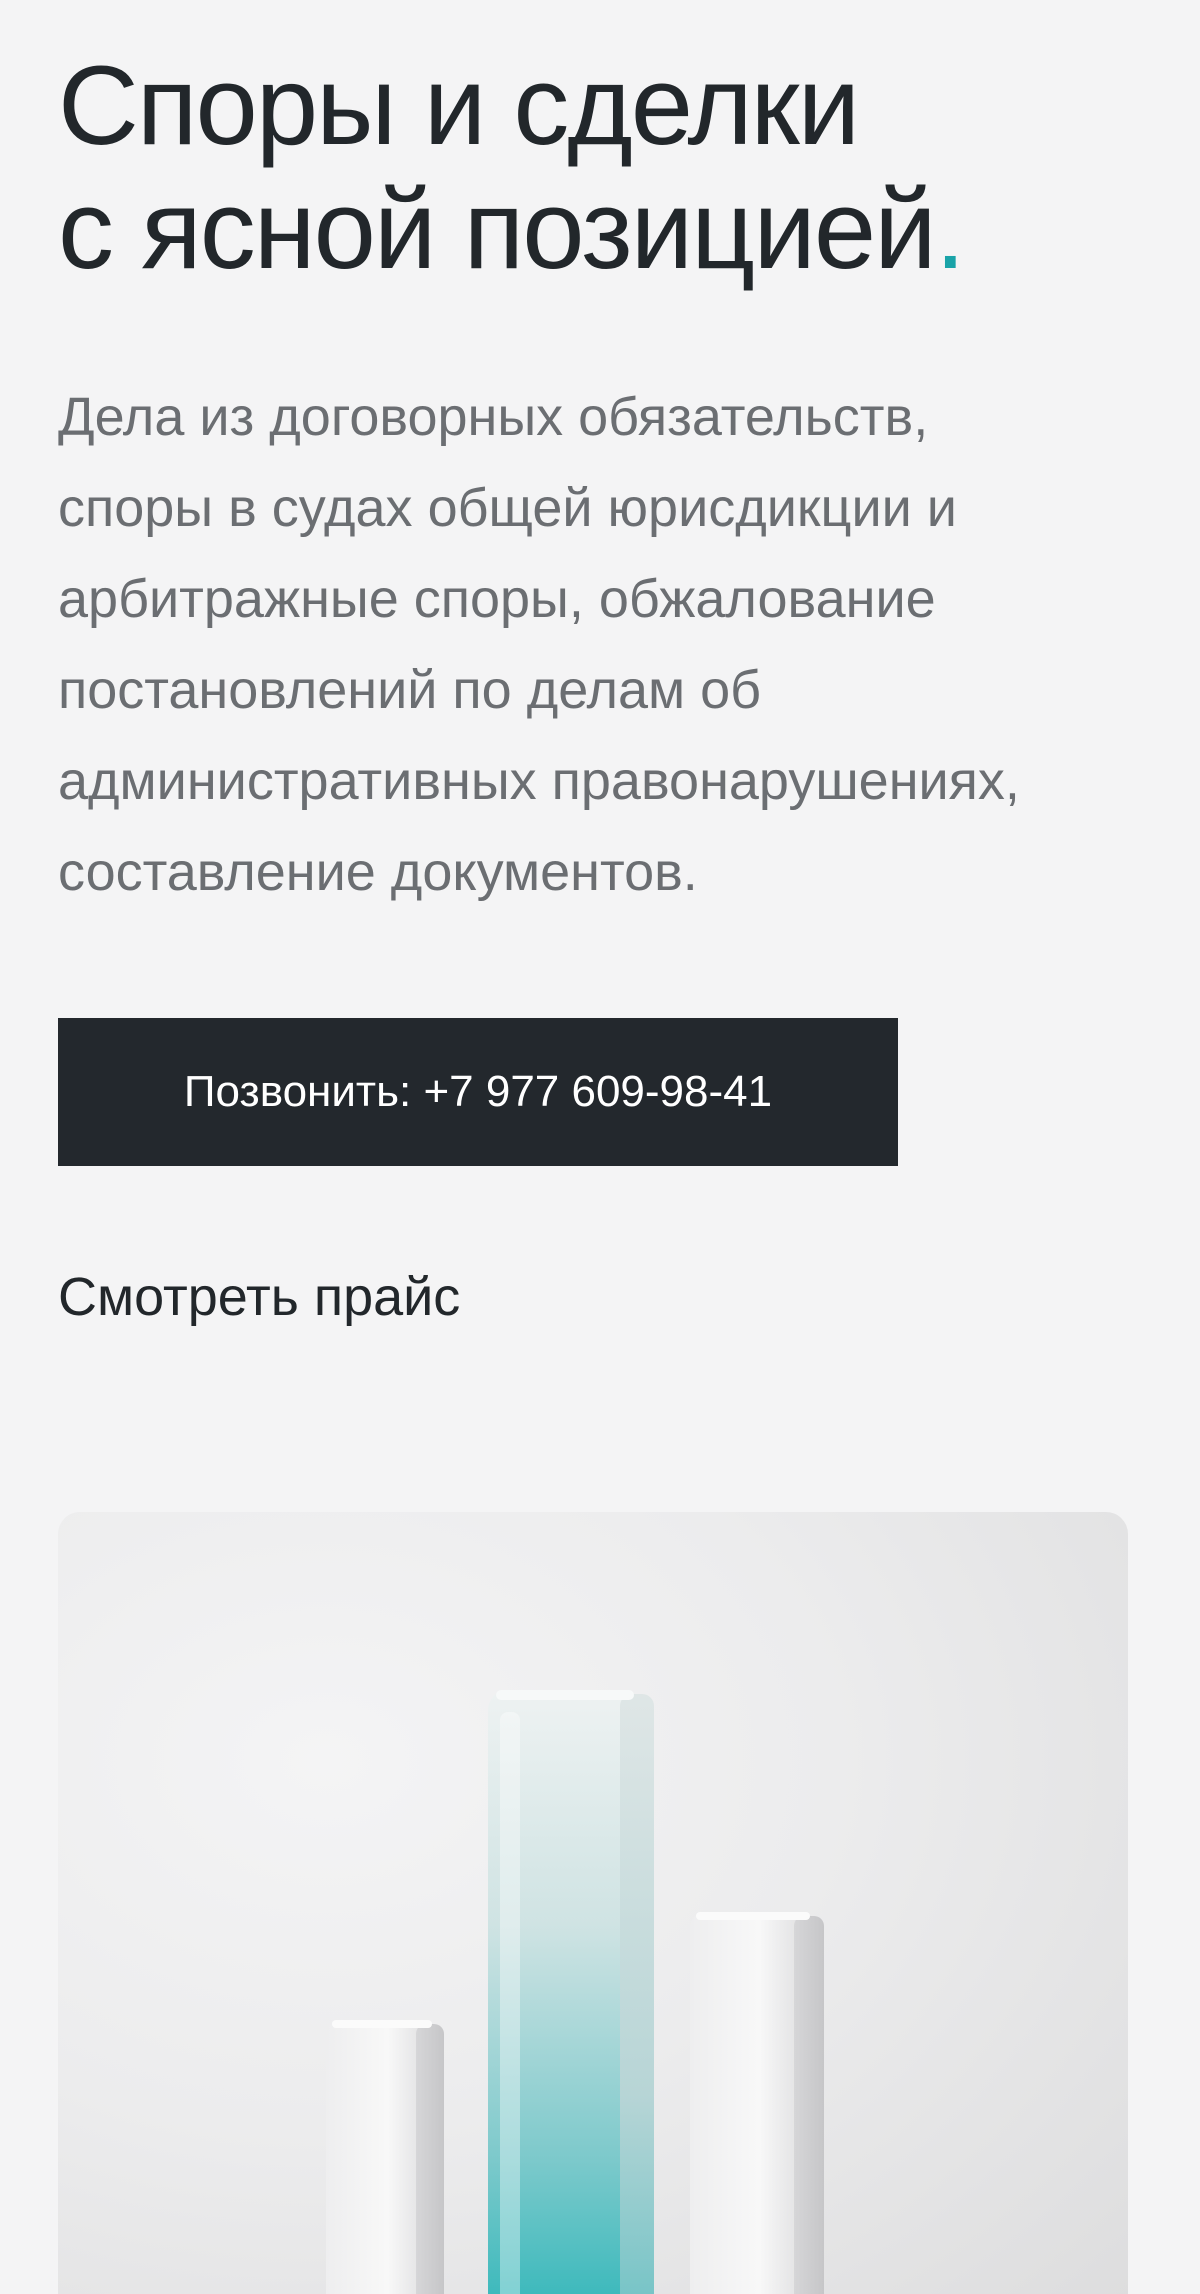 The image size is (1200, 2294). I want to click on hero-title-line-2-text: с ясной позицией, so click(497, 229).